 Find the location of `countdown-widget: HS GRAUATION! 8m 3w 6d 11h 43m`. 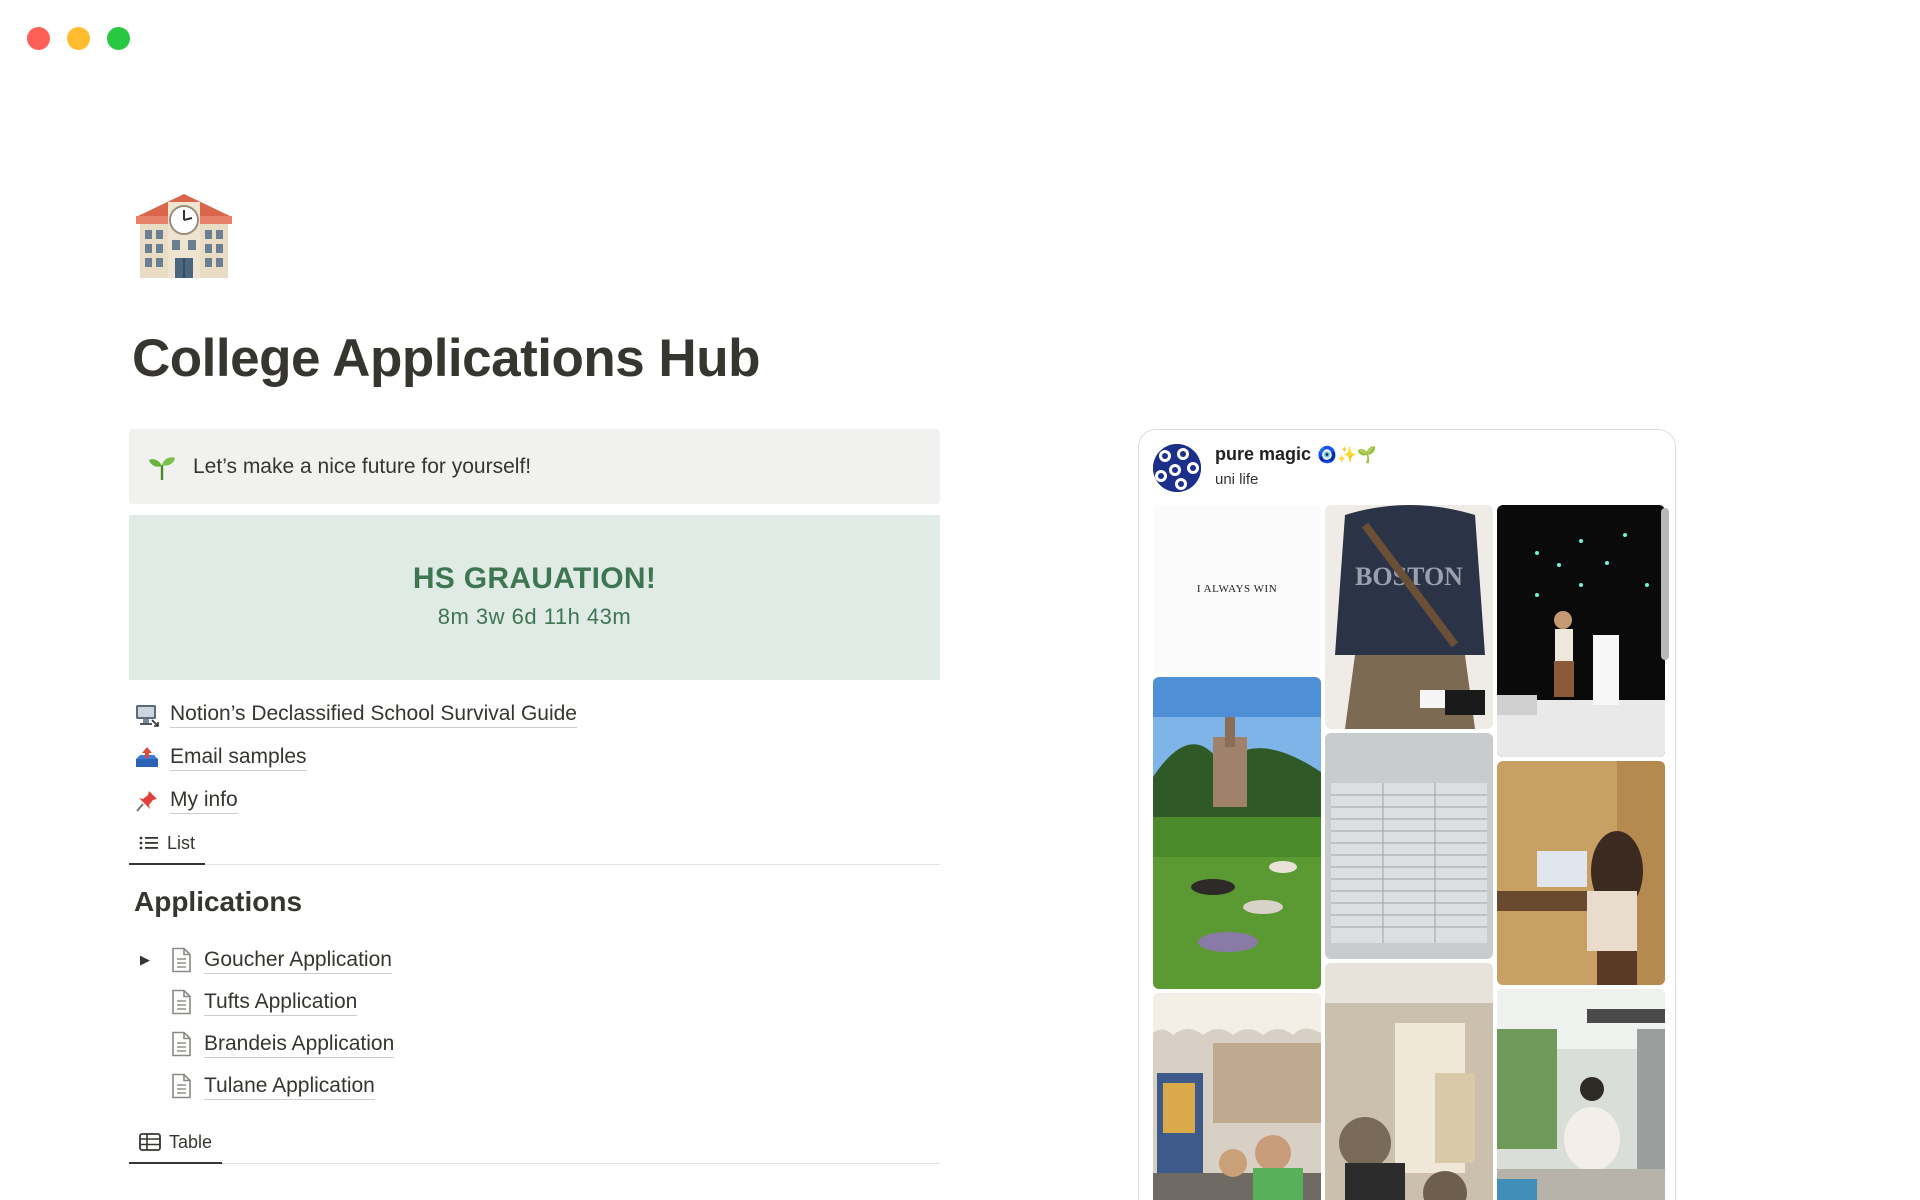

countdown-widget: HS GRAUATION! 8m 3w 6d 11h 43m is located at coordinates (534, 597).